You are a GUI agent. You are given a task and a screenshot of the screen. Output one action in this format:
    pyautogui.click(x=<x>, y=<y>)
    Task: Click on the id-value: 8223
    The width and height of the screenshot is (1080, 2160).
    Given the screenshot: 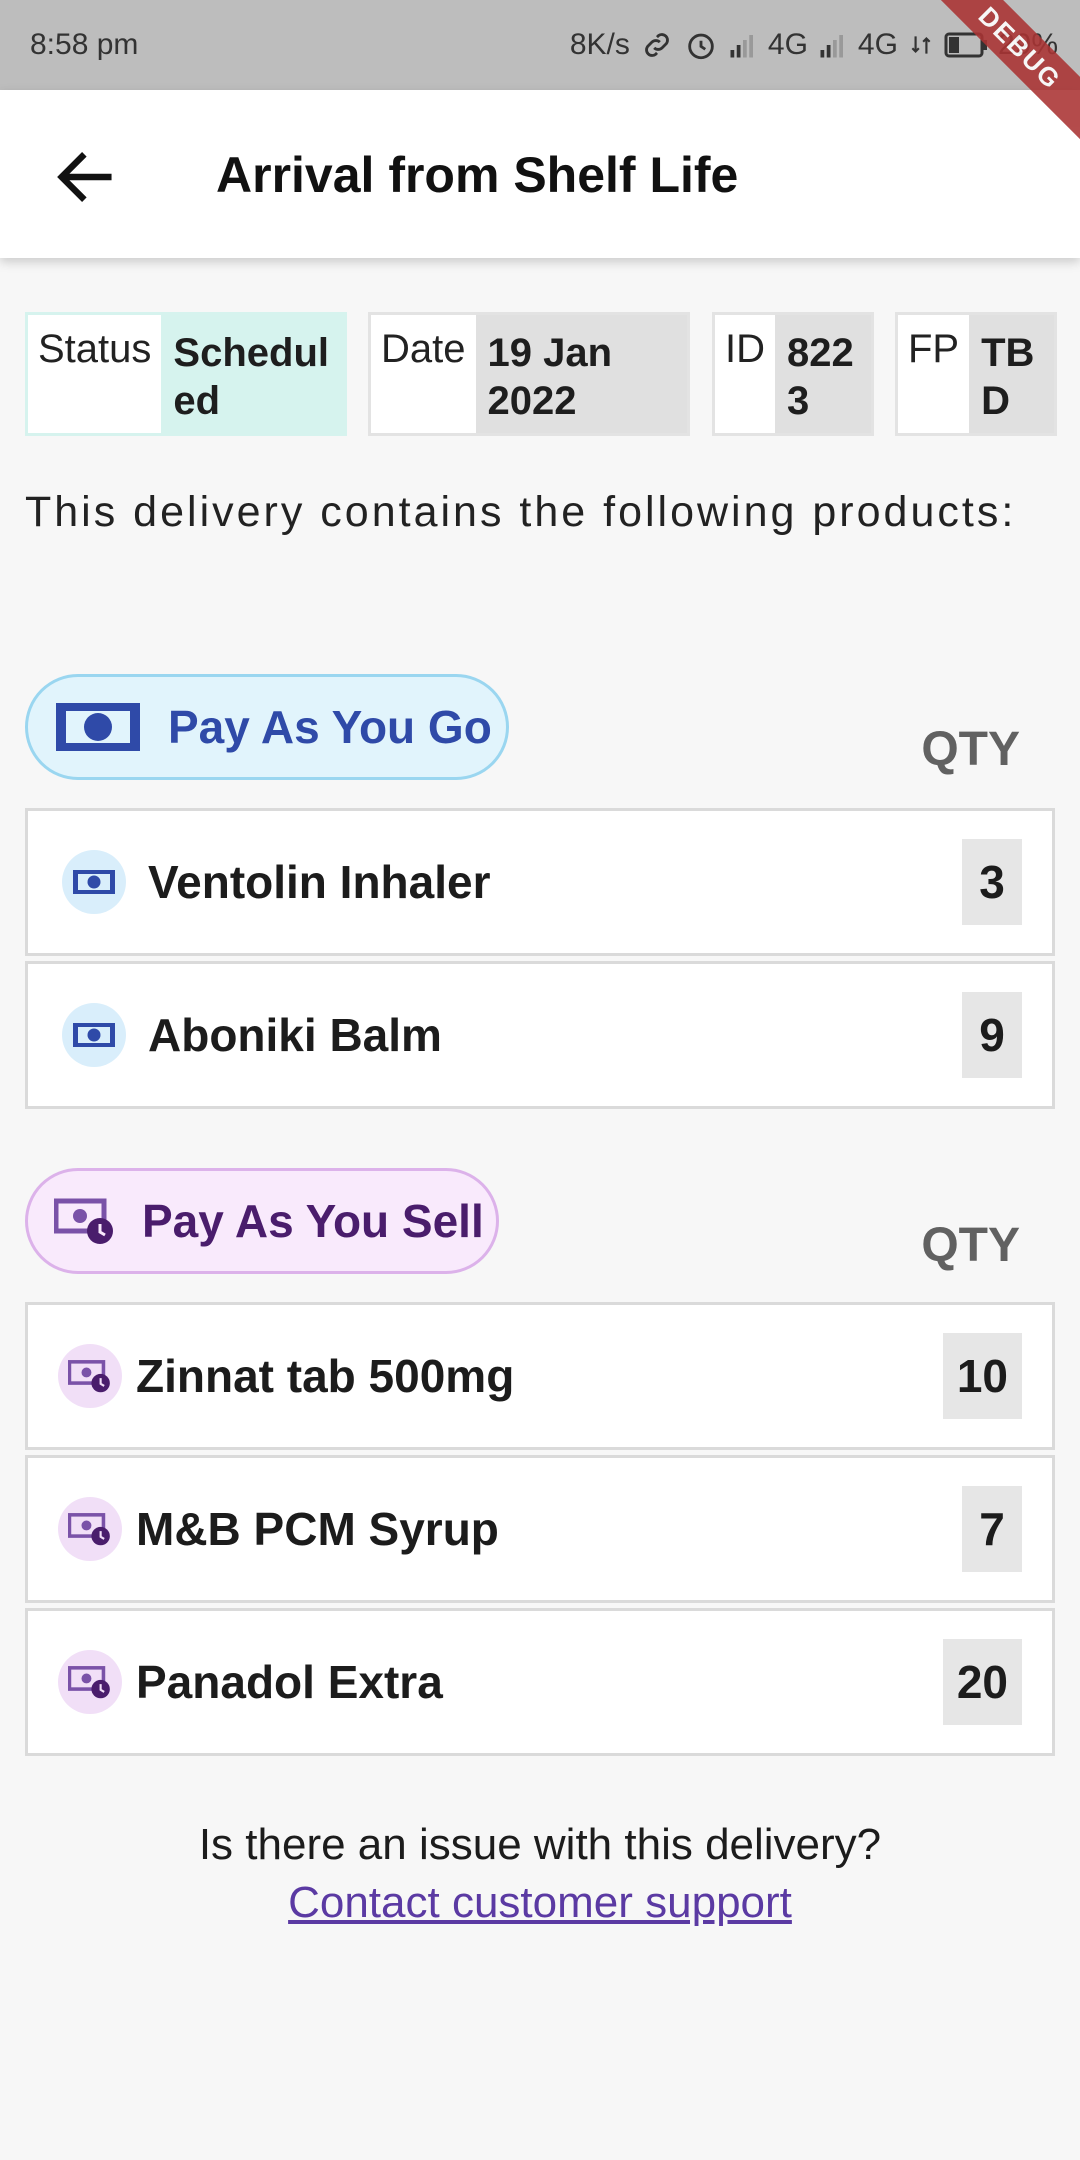 What is the action you would take?
    pyautogui.click(x=823, y=374)
    